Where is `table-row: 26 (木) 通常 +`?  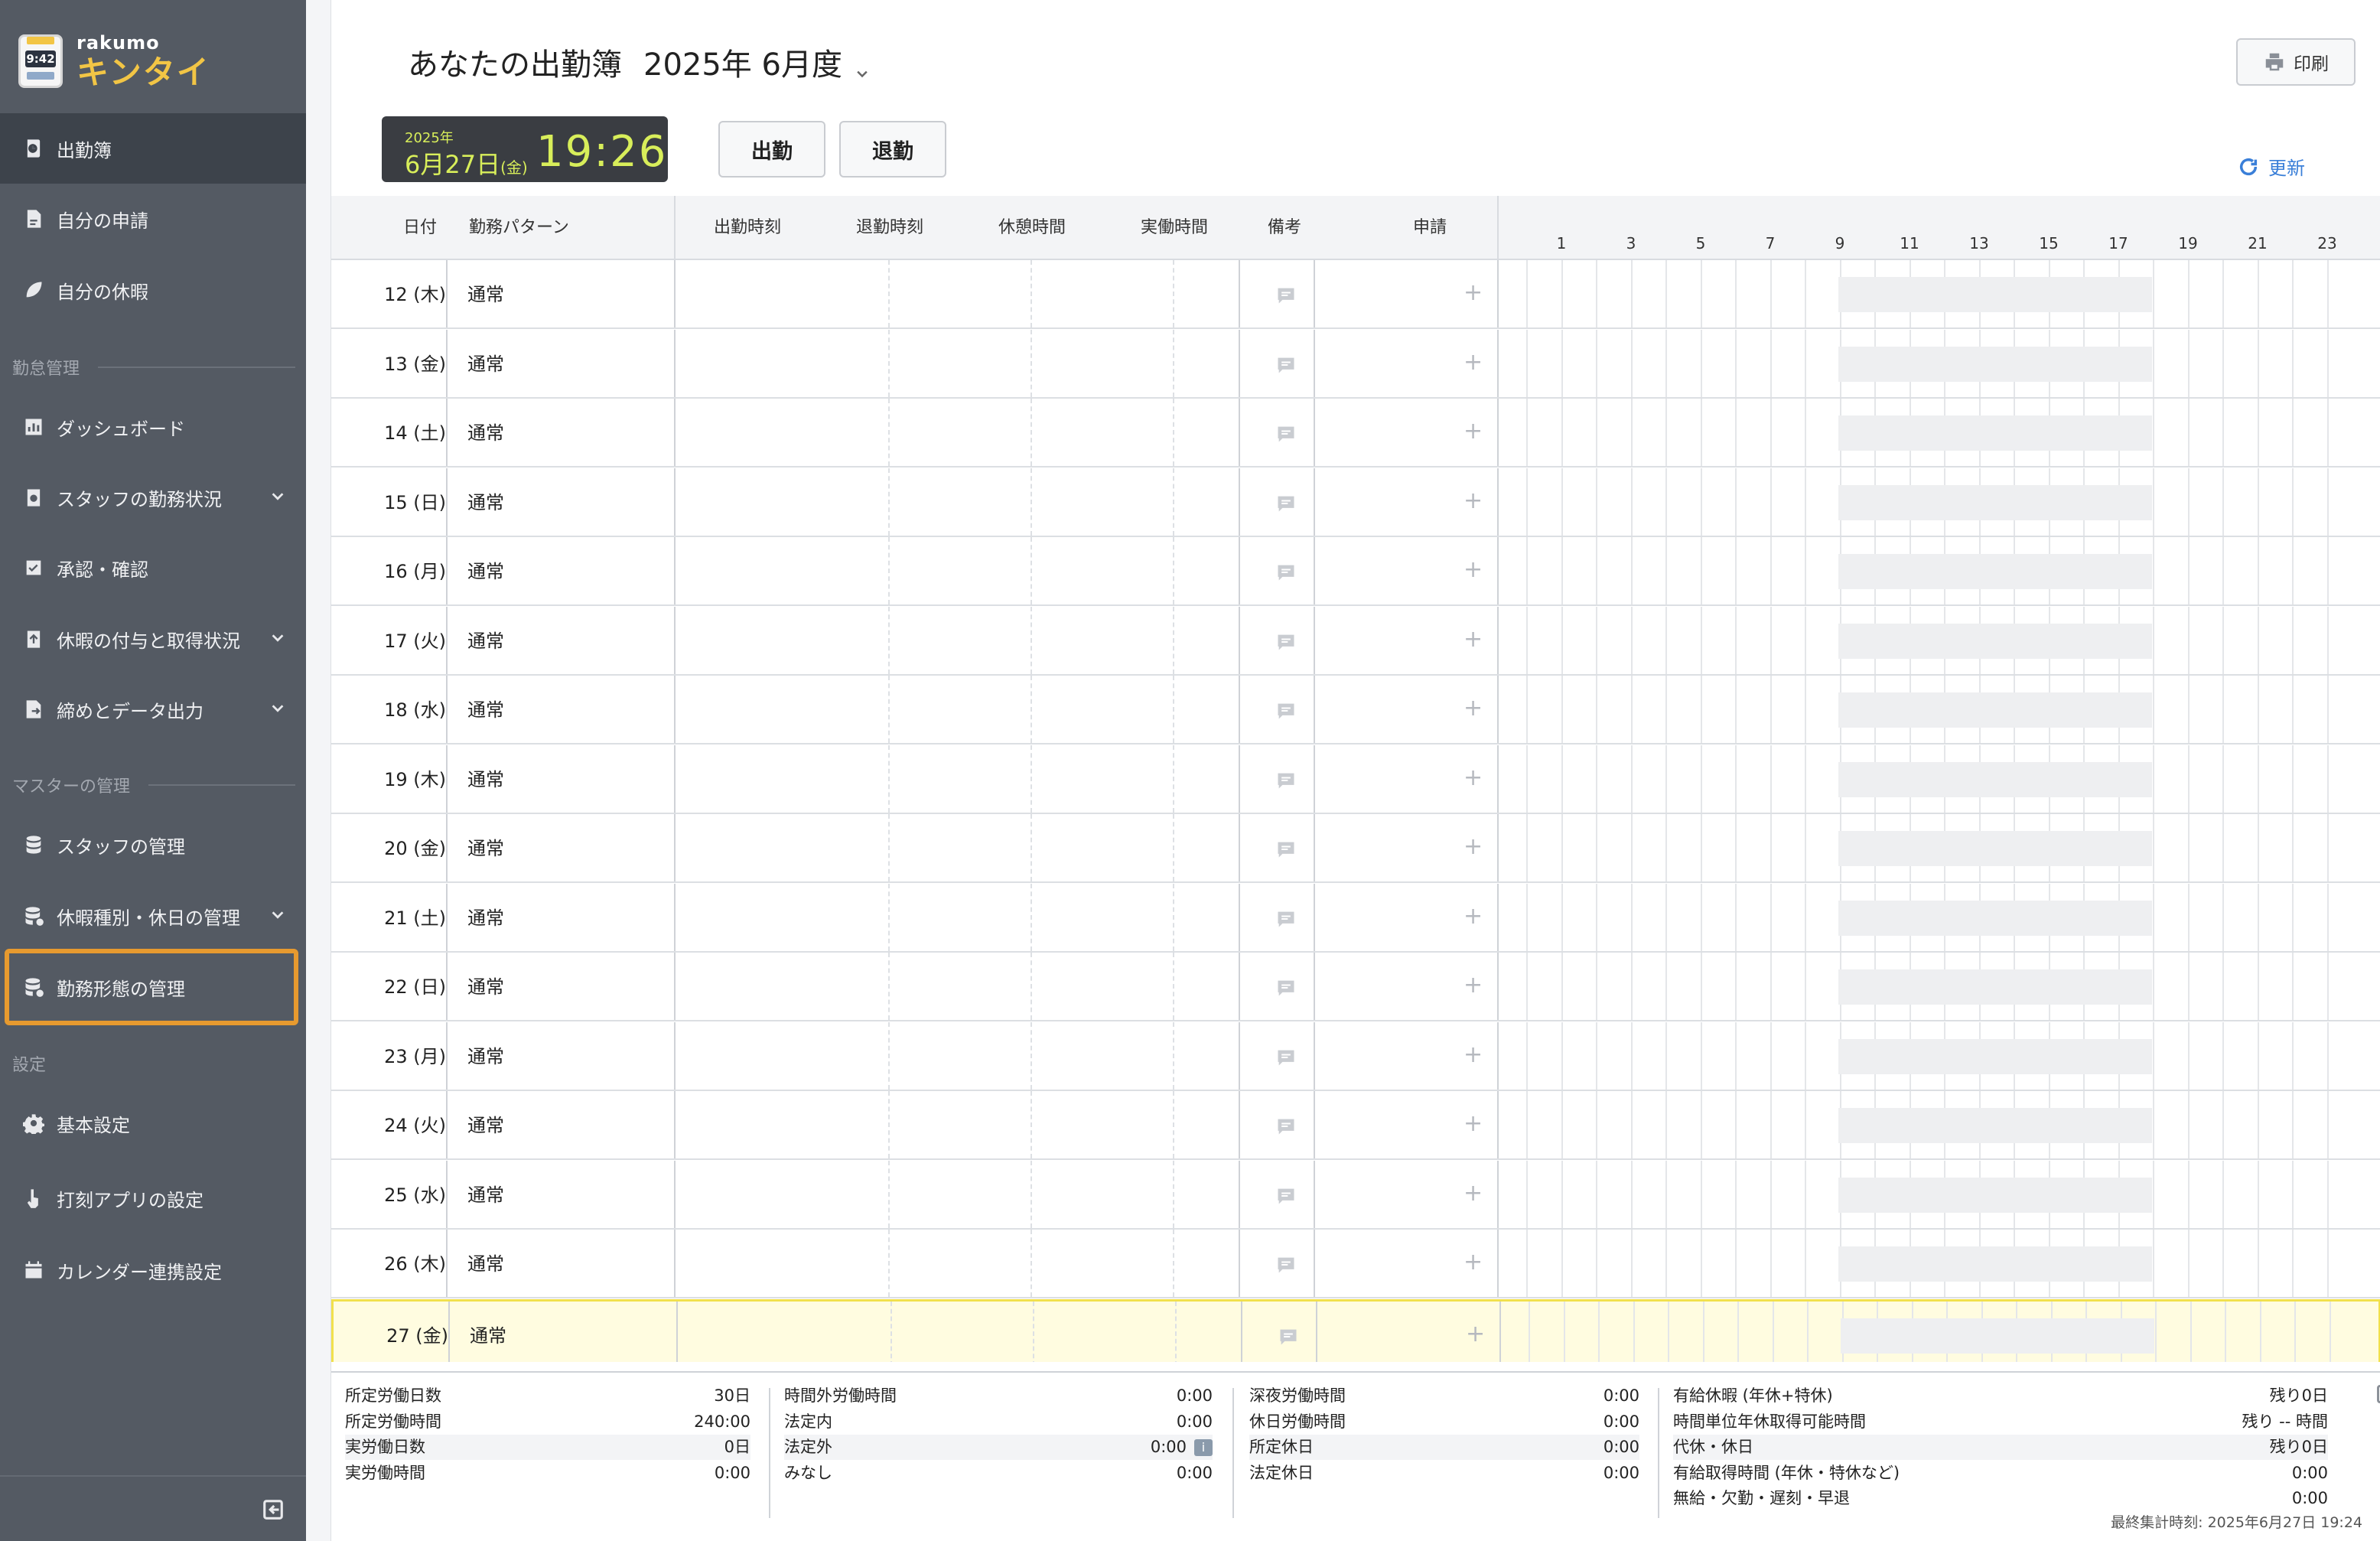
table-row: 26 (木) 通常 + is located at coordinates (1355, 1264).